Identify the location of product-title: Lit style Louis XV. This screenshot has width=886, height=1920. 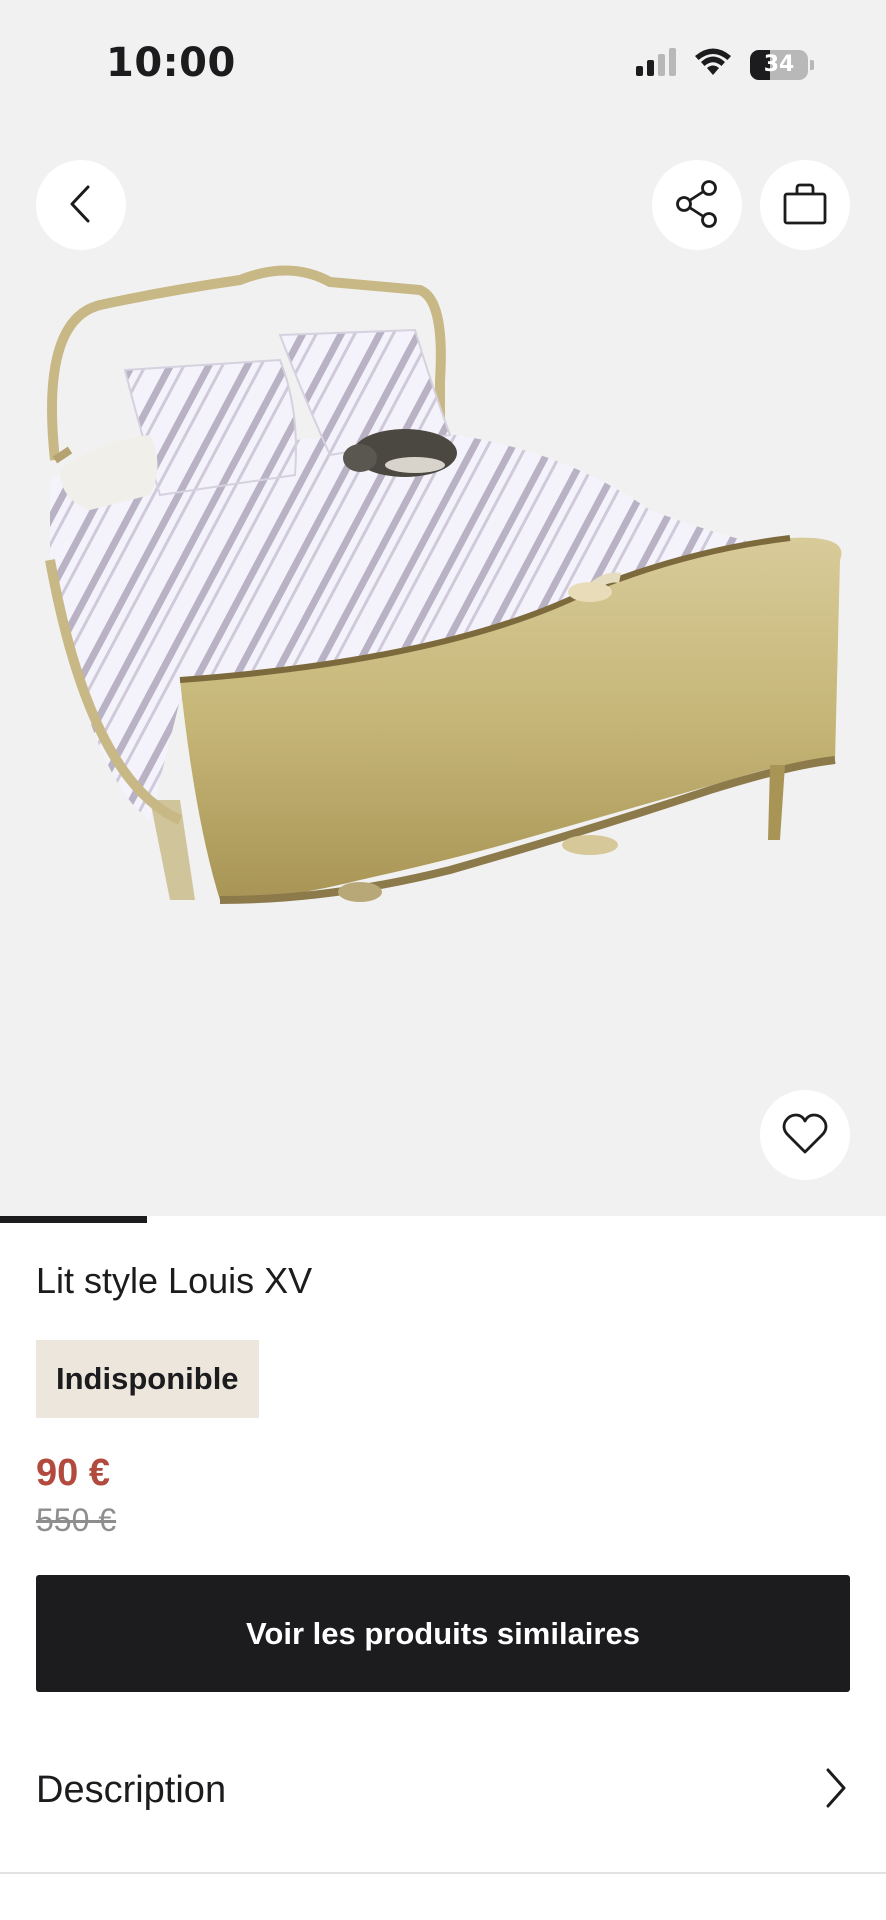
(174, 1280).